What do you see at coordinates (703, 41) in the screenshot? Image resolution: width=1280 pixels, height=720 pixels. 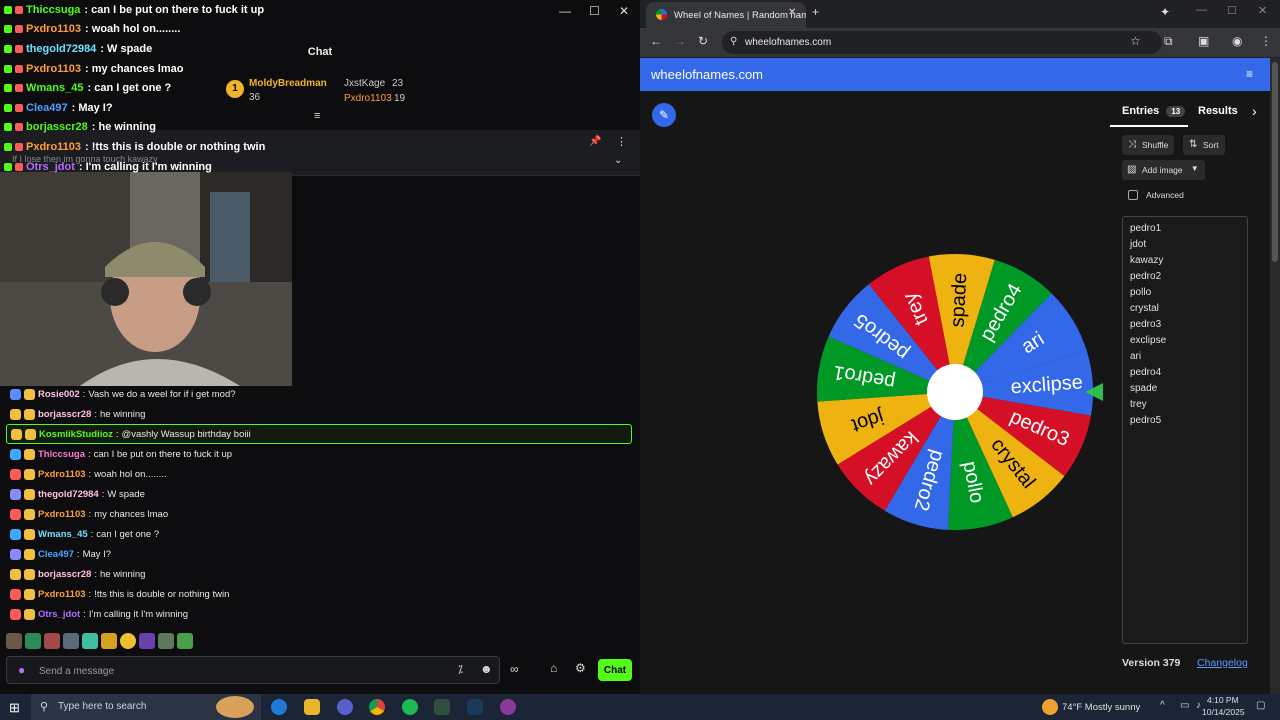 I see `reload-icon: ↻` at bounding box center [703, 41].